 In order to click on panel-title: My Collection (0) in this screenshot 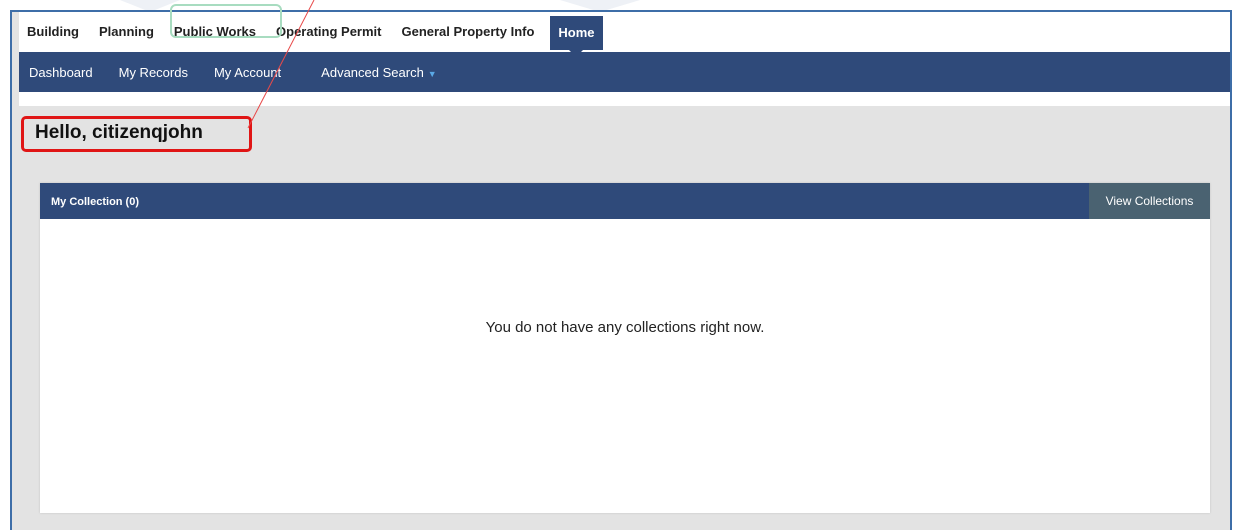, I will do `click(95, 202)`.